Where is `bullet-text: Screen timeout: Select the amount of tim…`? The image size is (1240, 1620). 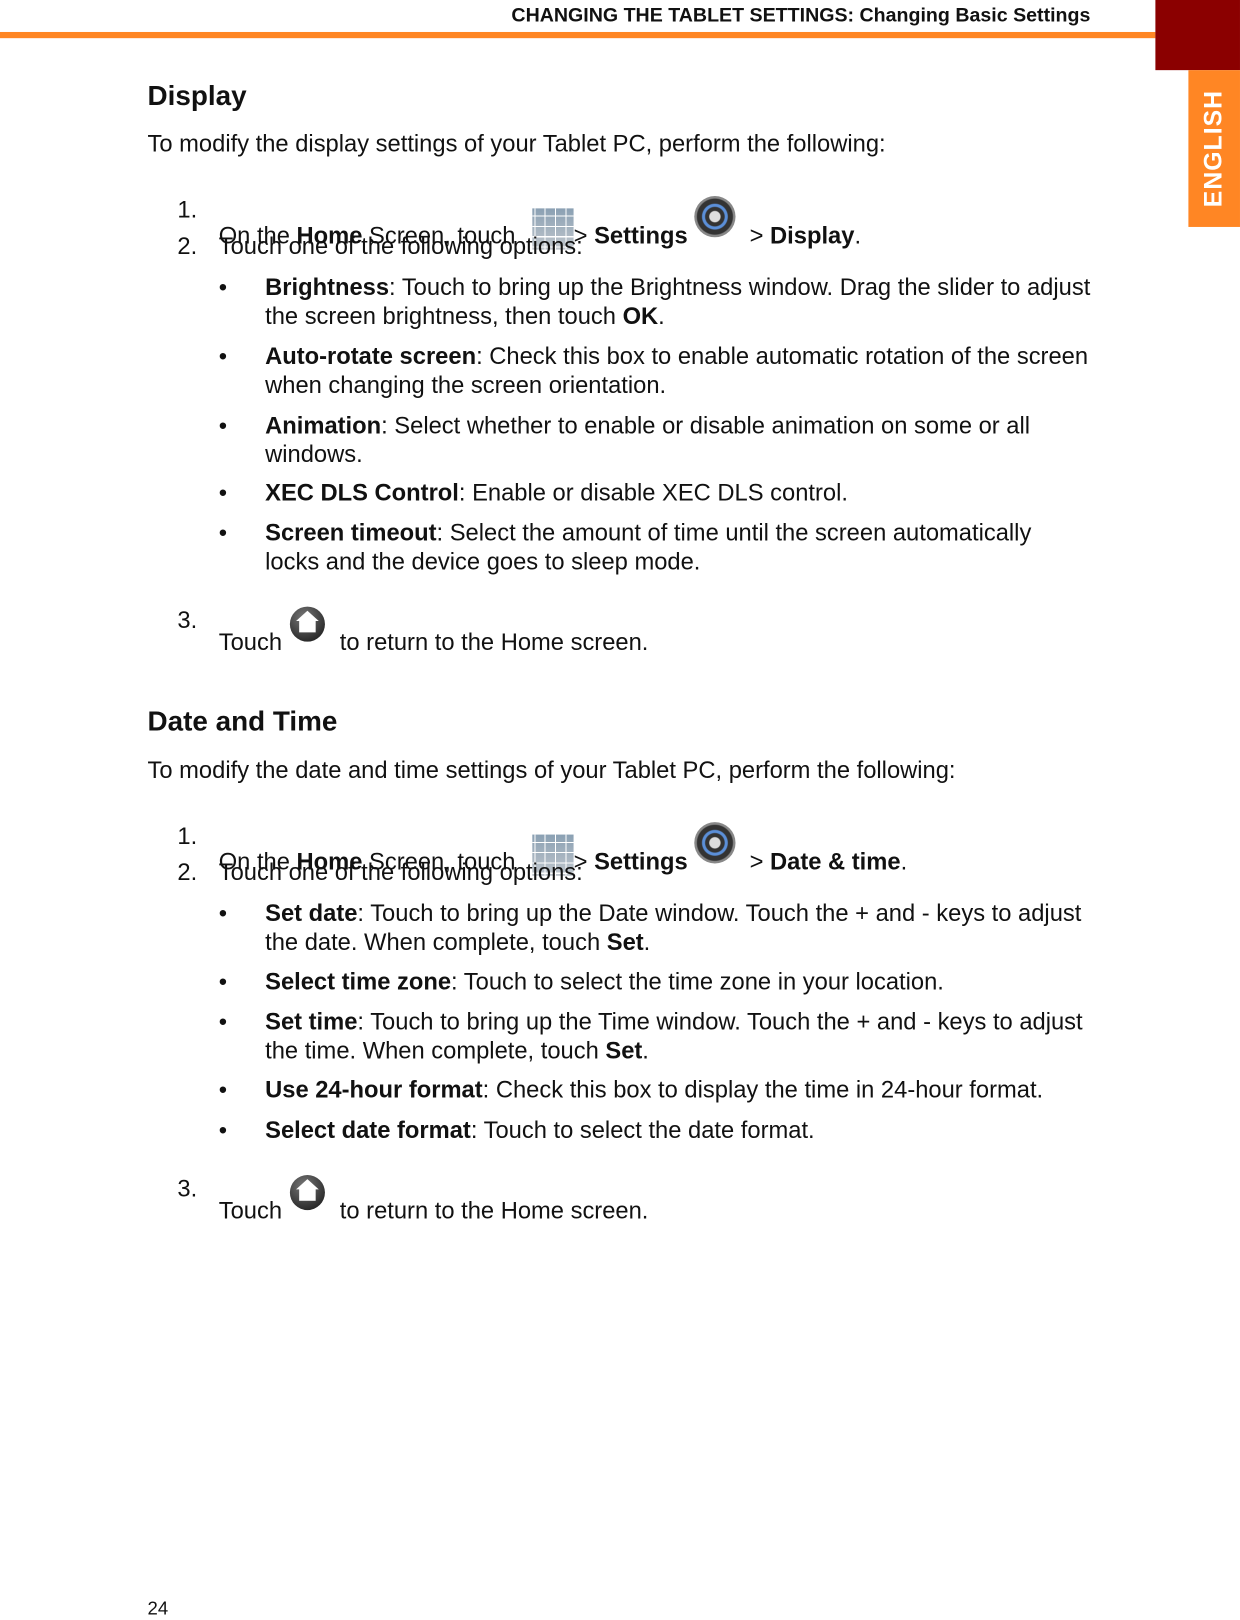
bullet-text: Screen timeout: Select the amount of tim… is located at coordinates (677, 547).